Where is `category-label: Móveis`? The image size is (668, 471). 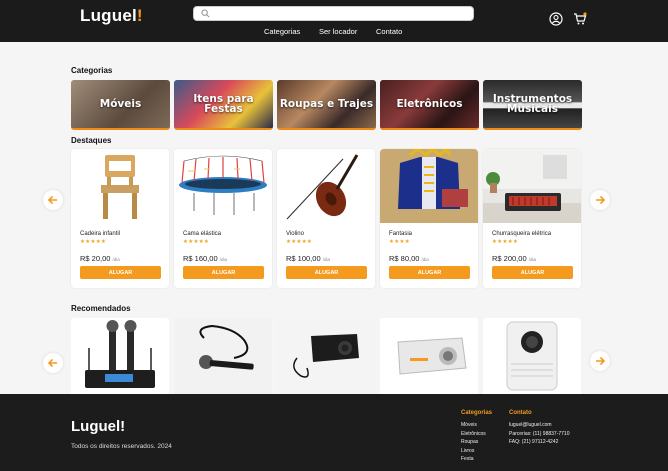
category-label: Móveis is located at coordinates (120, 104).